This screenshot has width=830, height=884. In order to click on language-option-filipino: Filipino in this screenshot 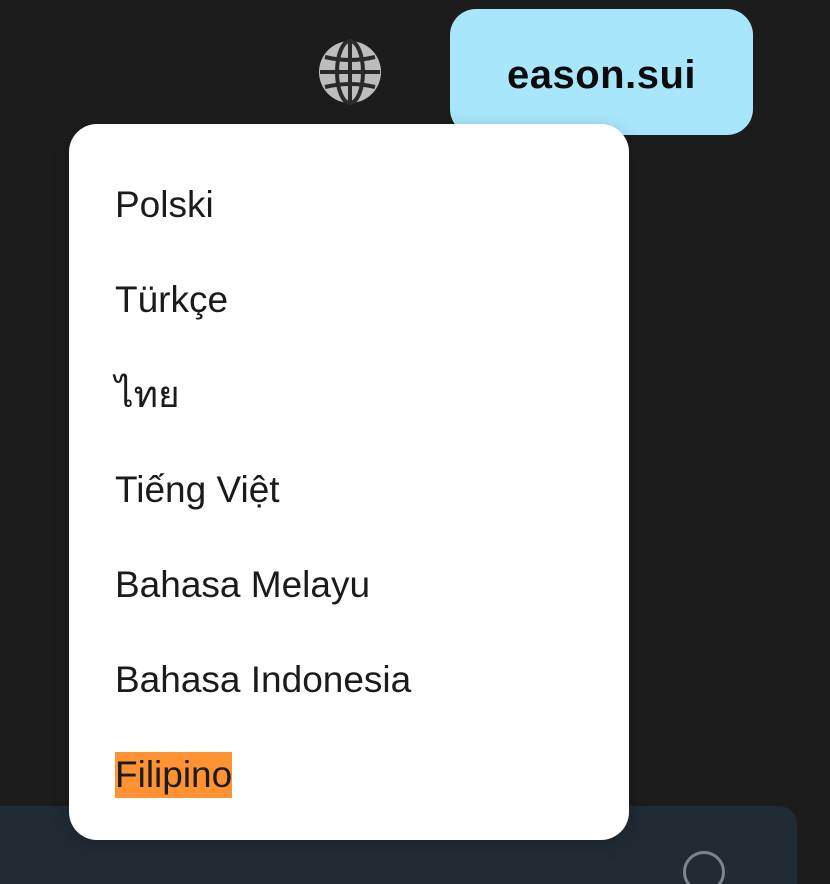, I will do `click(174, 775)`.